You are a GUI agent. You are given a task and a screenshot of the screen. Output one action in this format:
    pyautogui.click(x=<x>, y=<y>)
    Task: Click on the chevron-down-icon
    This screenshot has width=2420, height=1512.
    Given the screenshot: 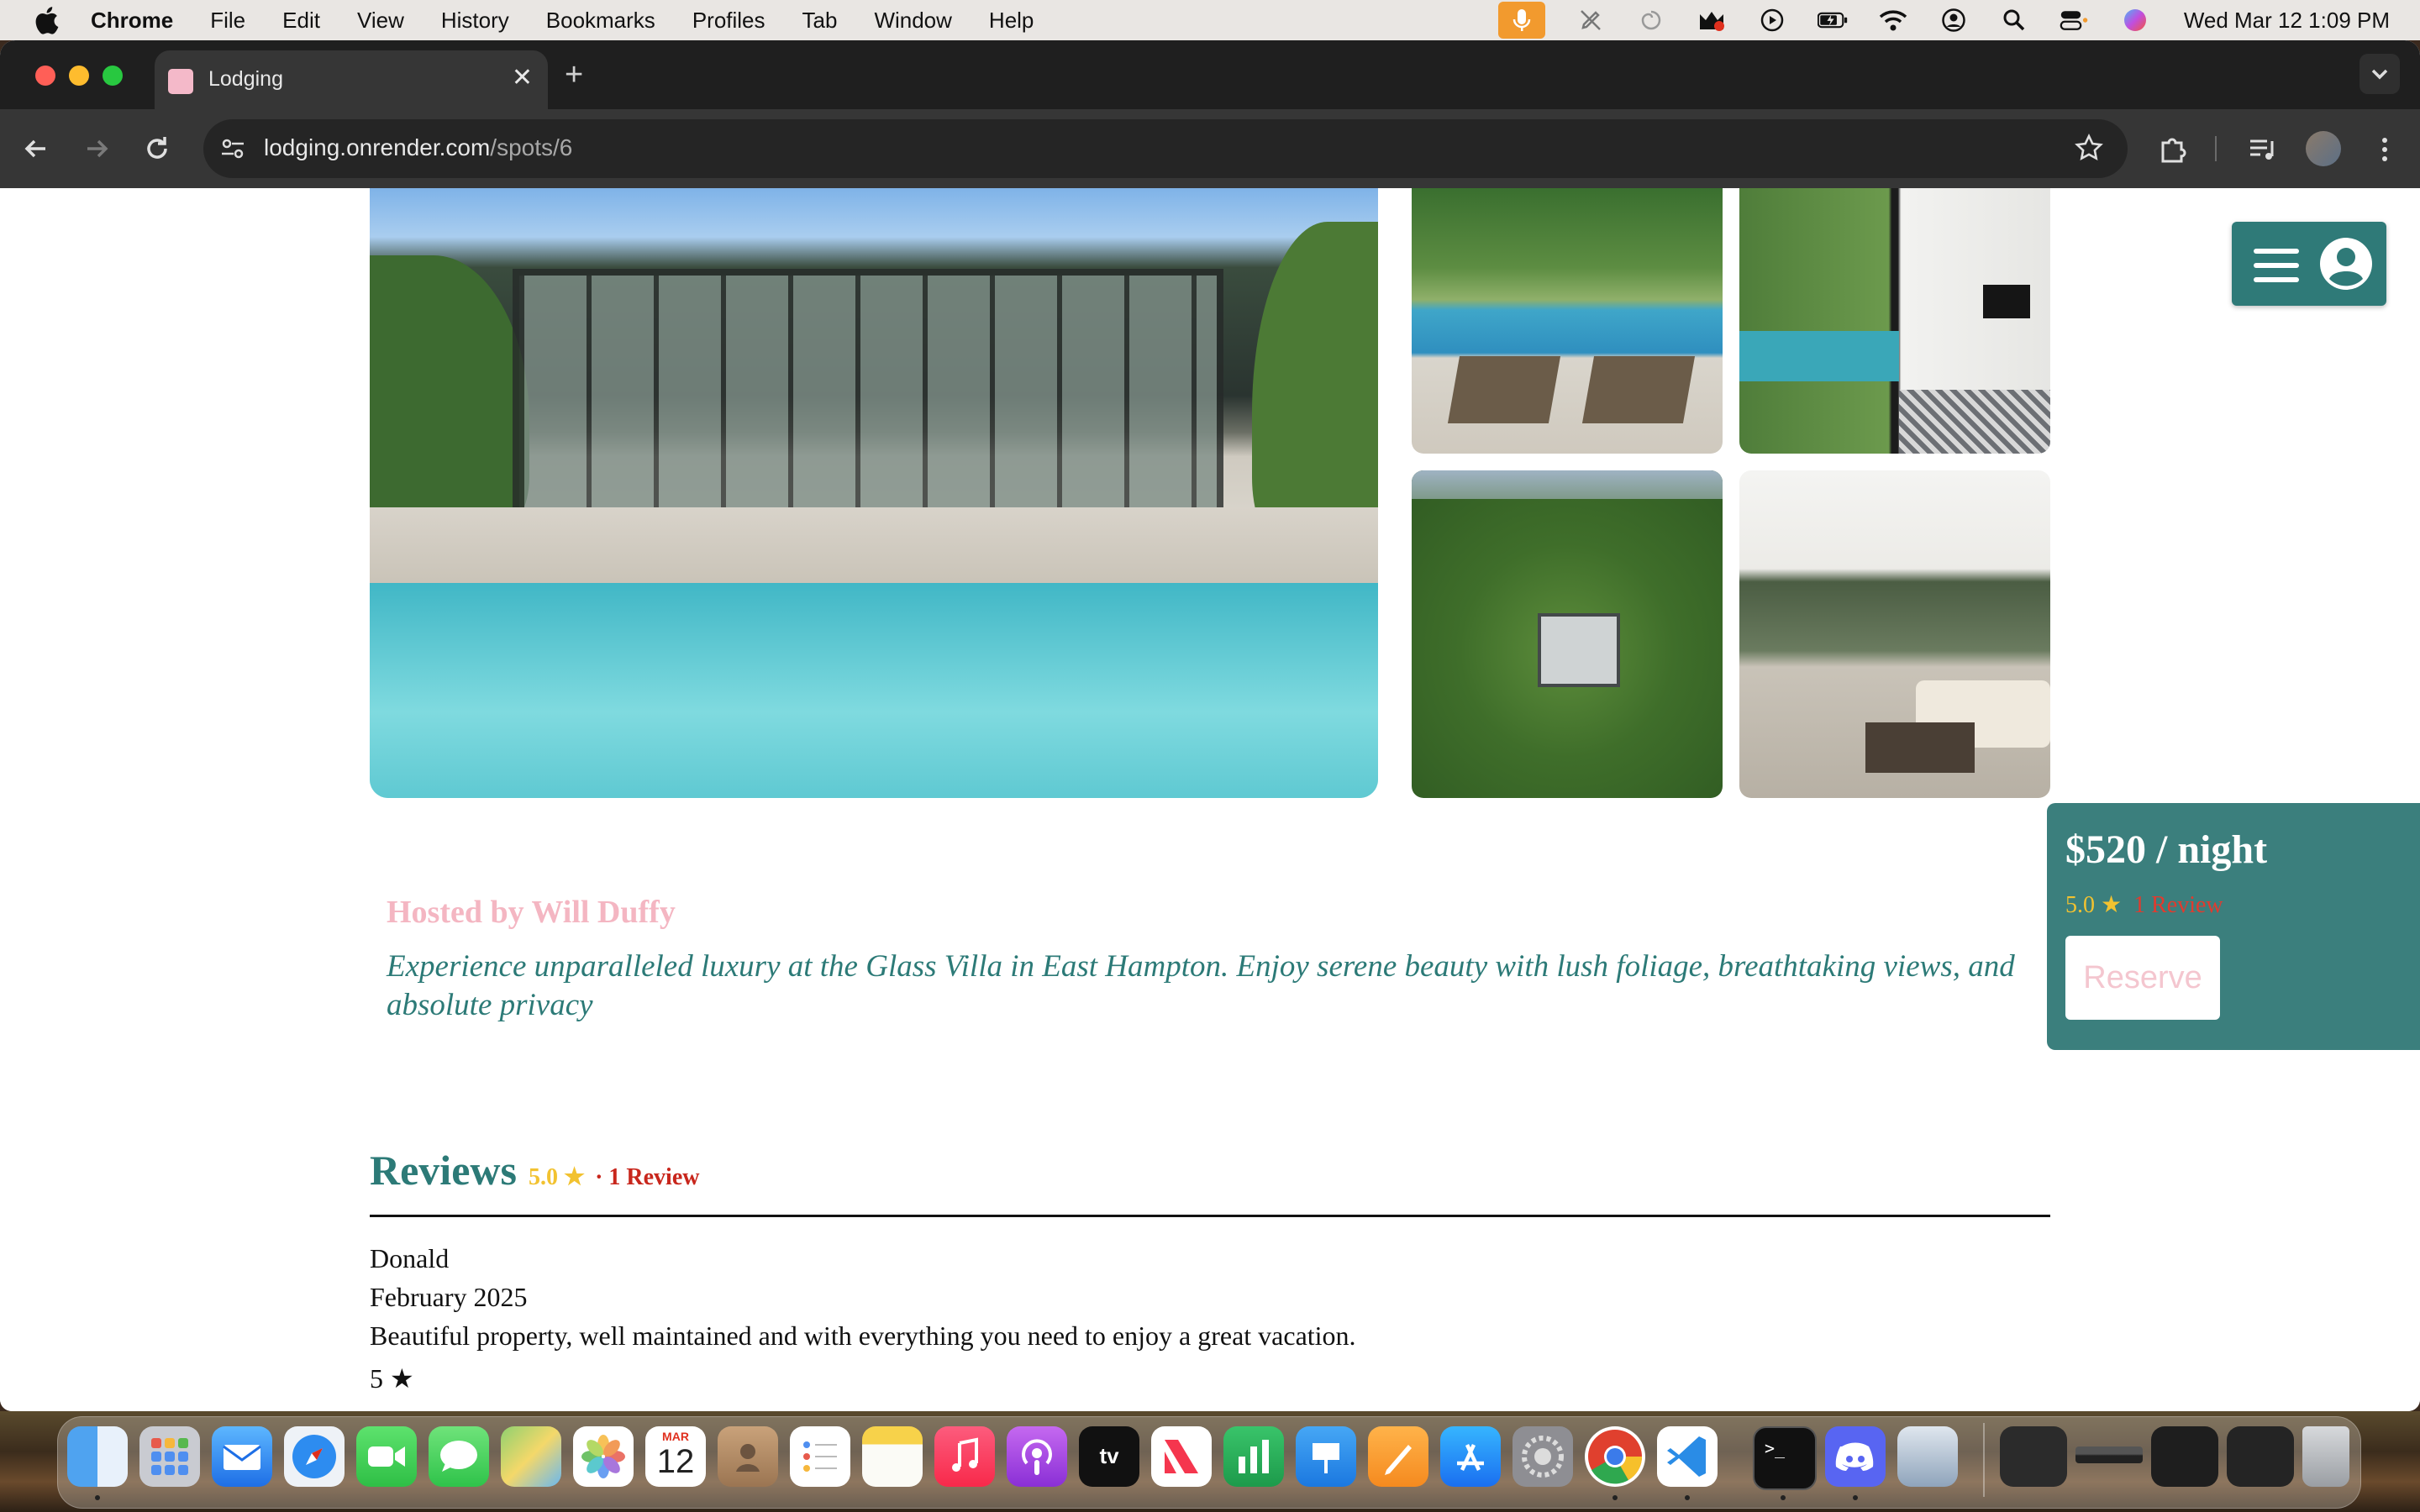 What is the action you would take?
    pyautogui.click(x=2380, y=74)
    